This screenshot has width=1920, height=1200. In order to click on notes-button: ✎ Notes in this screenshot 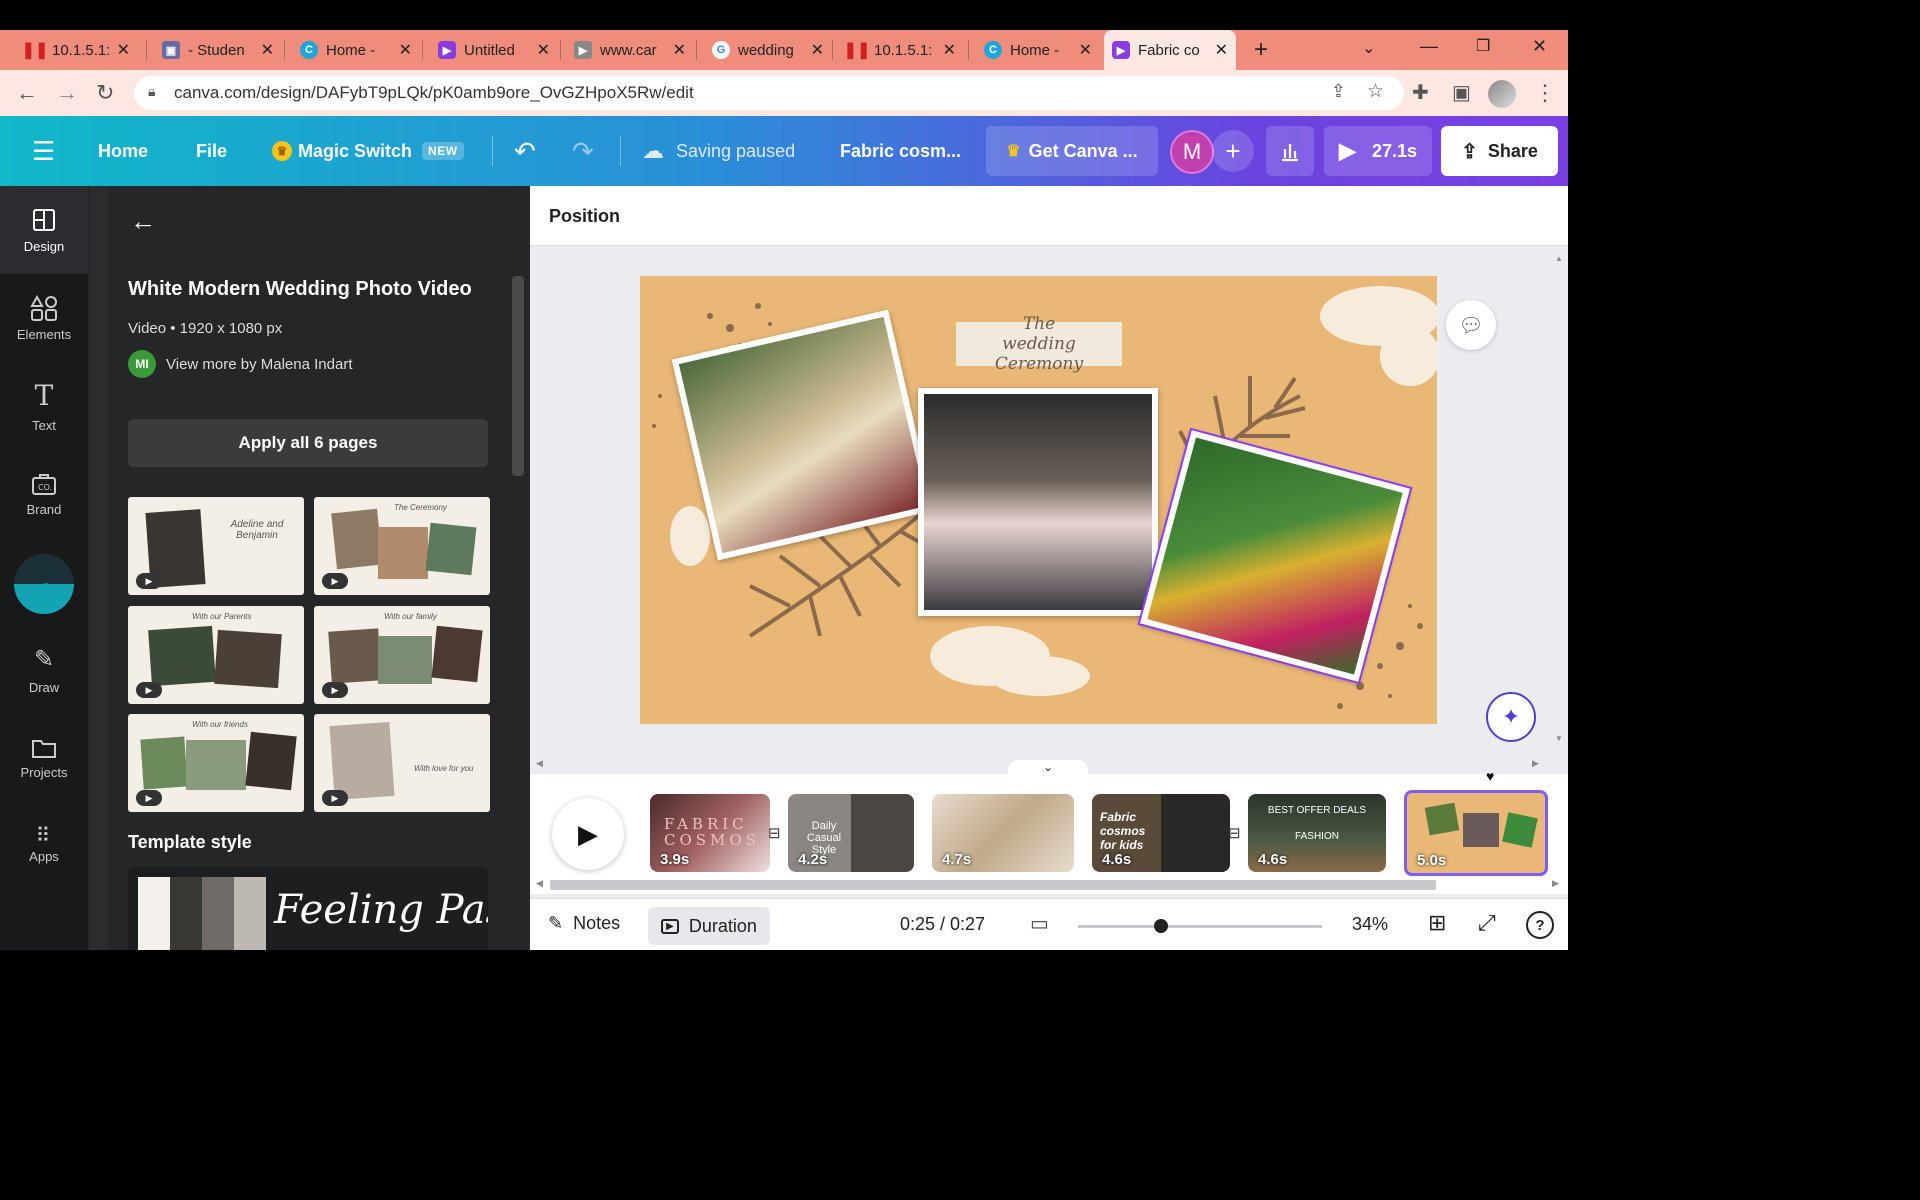, I will do `click(584, 923)`.